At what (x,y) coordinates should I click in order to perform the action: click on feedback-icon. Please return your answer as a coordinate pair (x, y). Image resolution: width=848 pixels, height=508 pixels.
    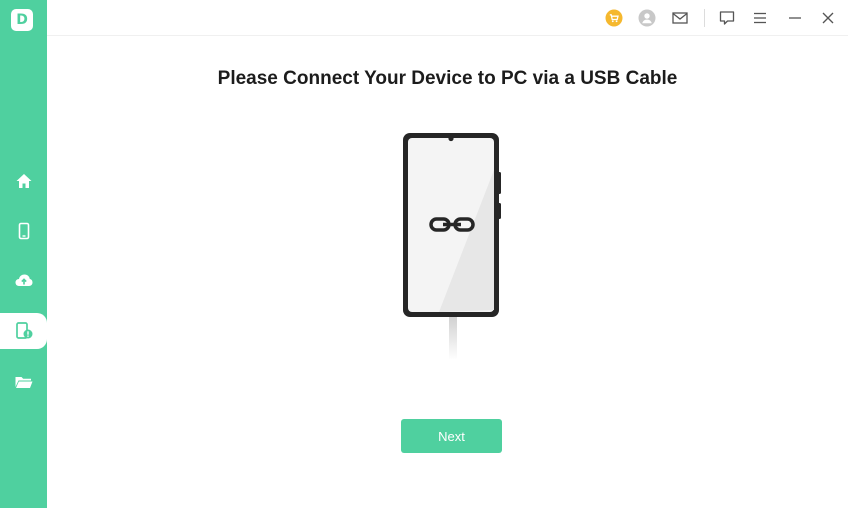
    Looking at the image, I should click on (727, 18).